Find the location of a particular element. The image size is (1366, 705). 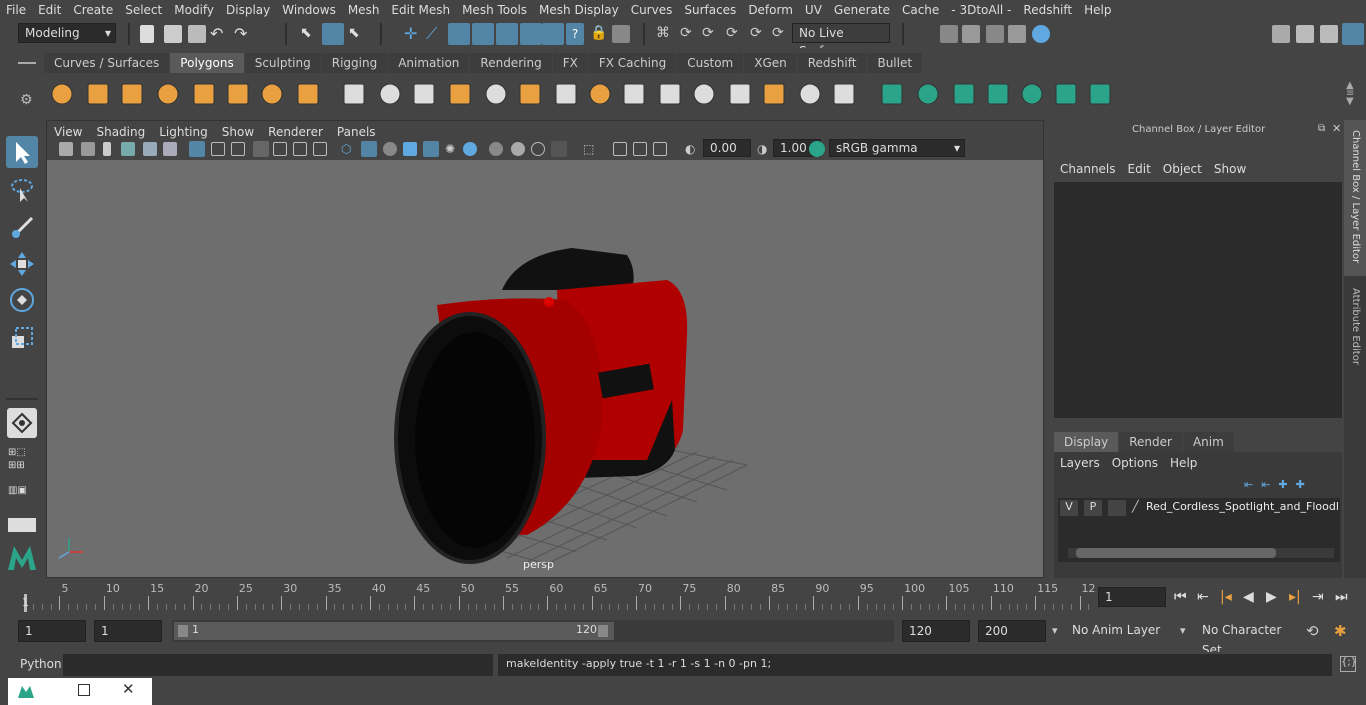

layer-menu-item: Layers is located at coordinates (1080, 463).